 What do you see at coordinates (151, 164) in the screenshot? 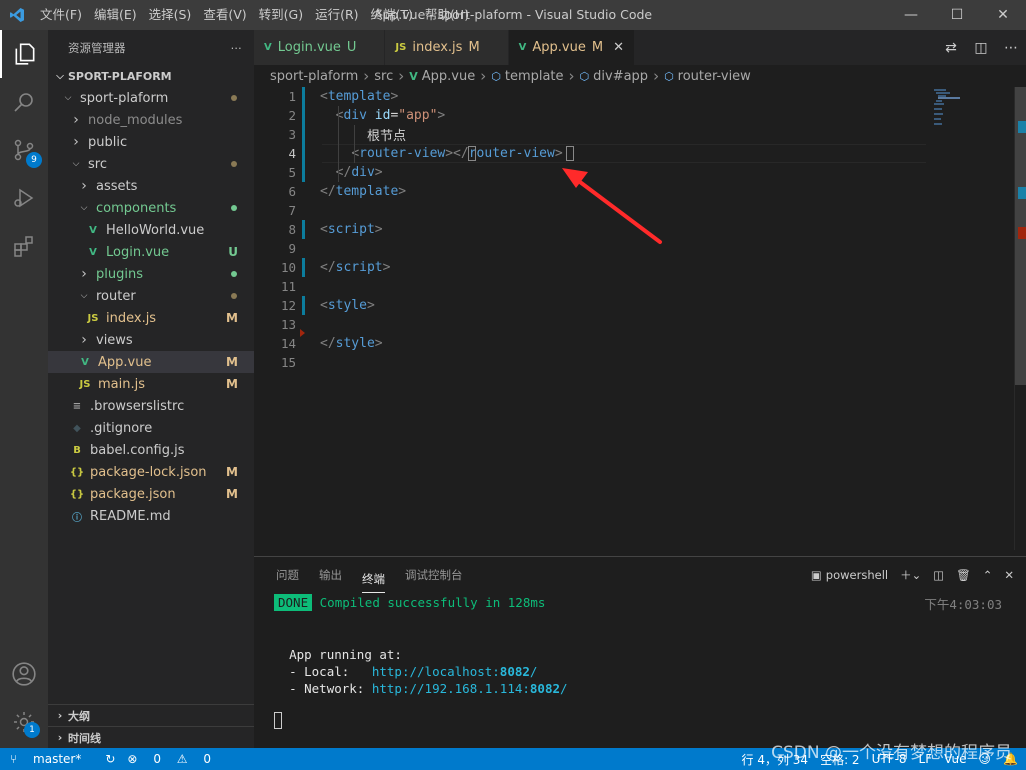
I see `tree-item: ⌵ src` at bounding box center [151, 164].